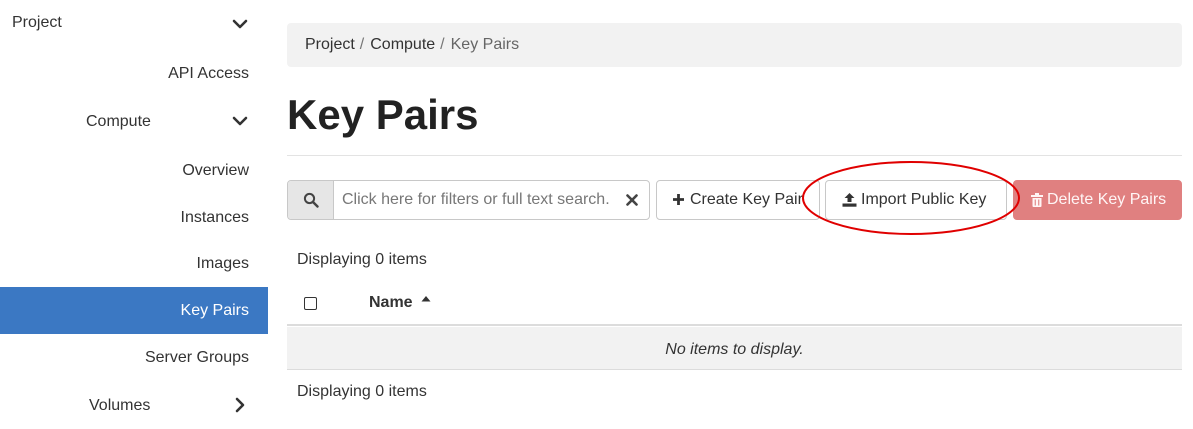 Image resolution: width=1193 pixels, height=429 pixels. What do you see at coordinates (402, 44) in the screenshot?
I see `breadcrumb-compute: Compute` at bounding box center [402, 44].